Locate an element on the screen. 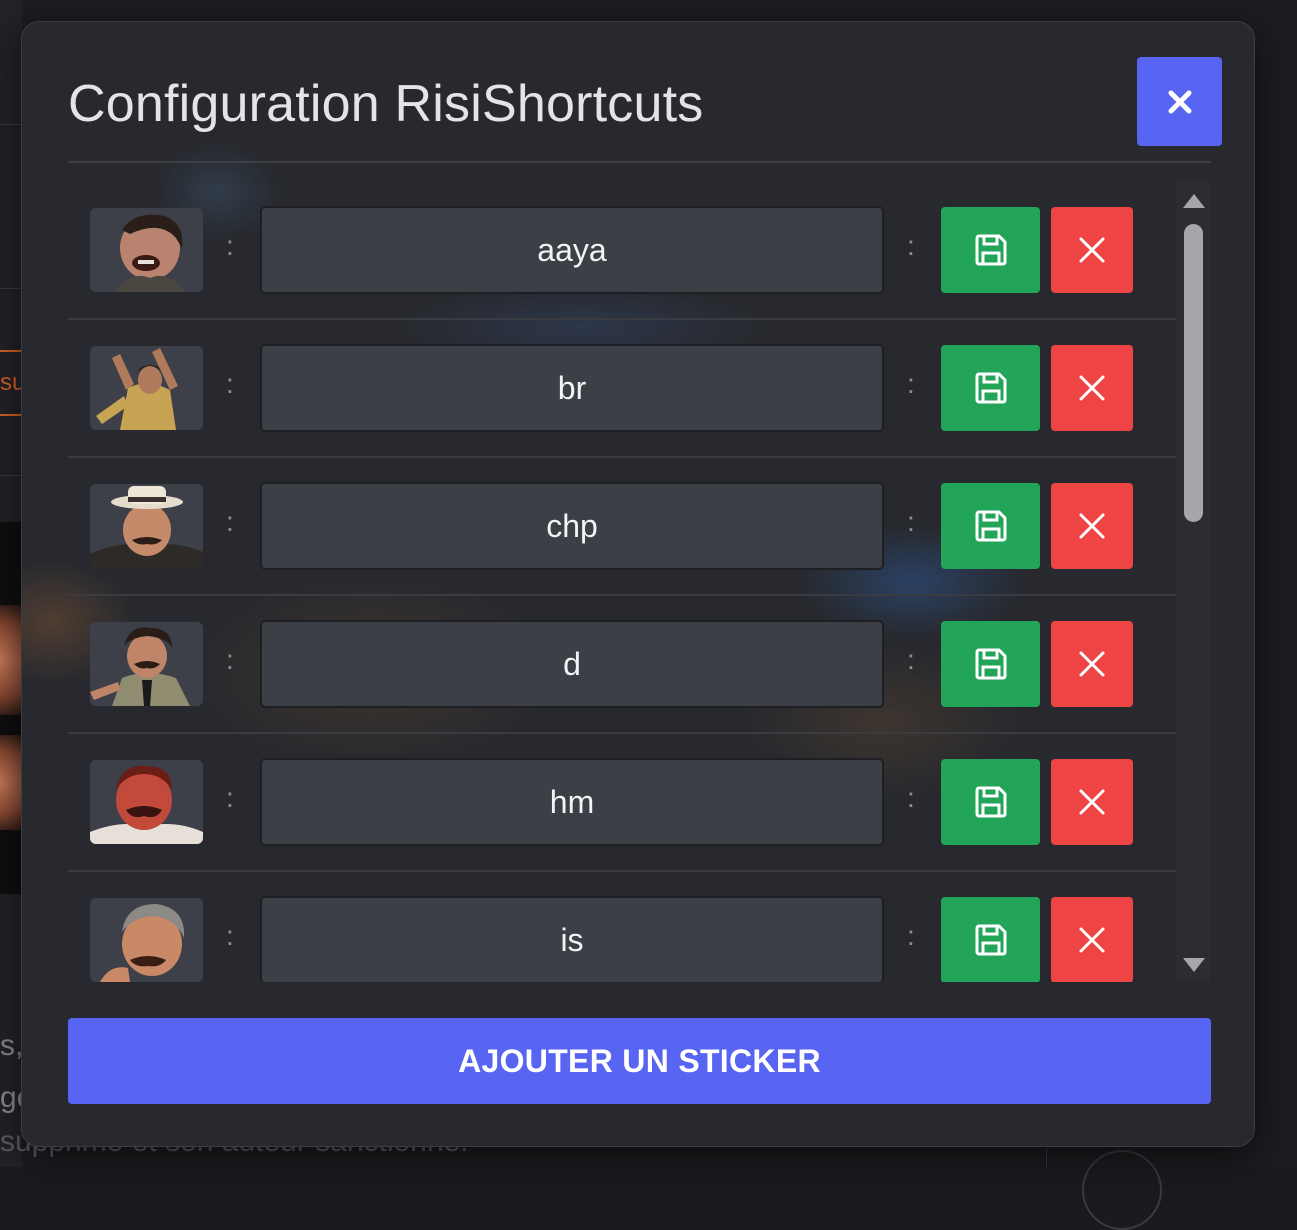 This screenshot has height=1230, width=1297. scroll-down-arrow-icon is located at coordinates (1194, 965).